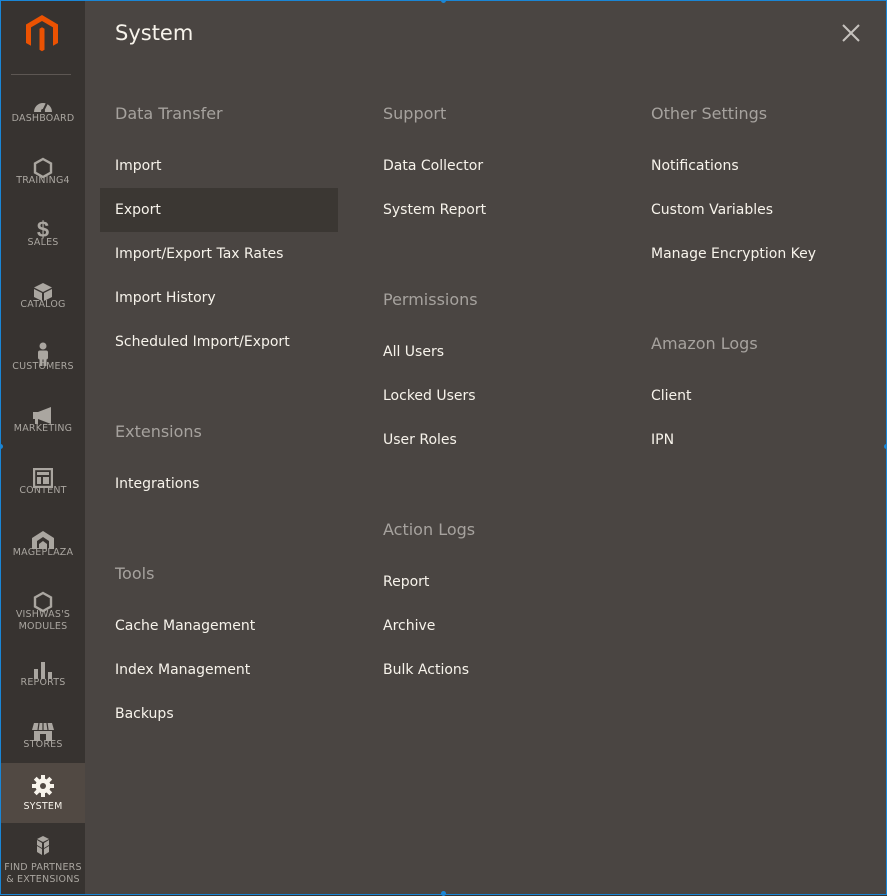  I want to click on sidebar-item-label: SALES, so click(43, 242).